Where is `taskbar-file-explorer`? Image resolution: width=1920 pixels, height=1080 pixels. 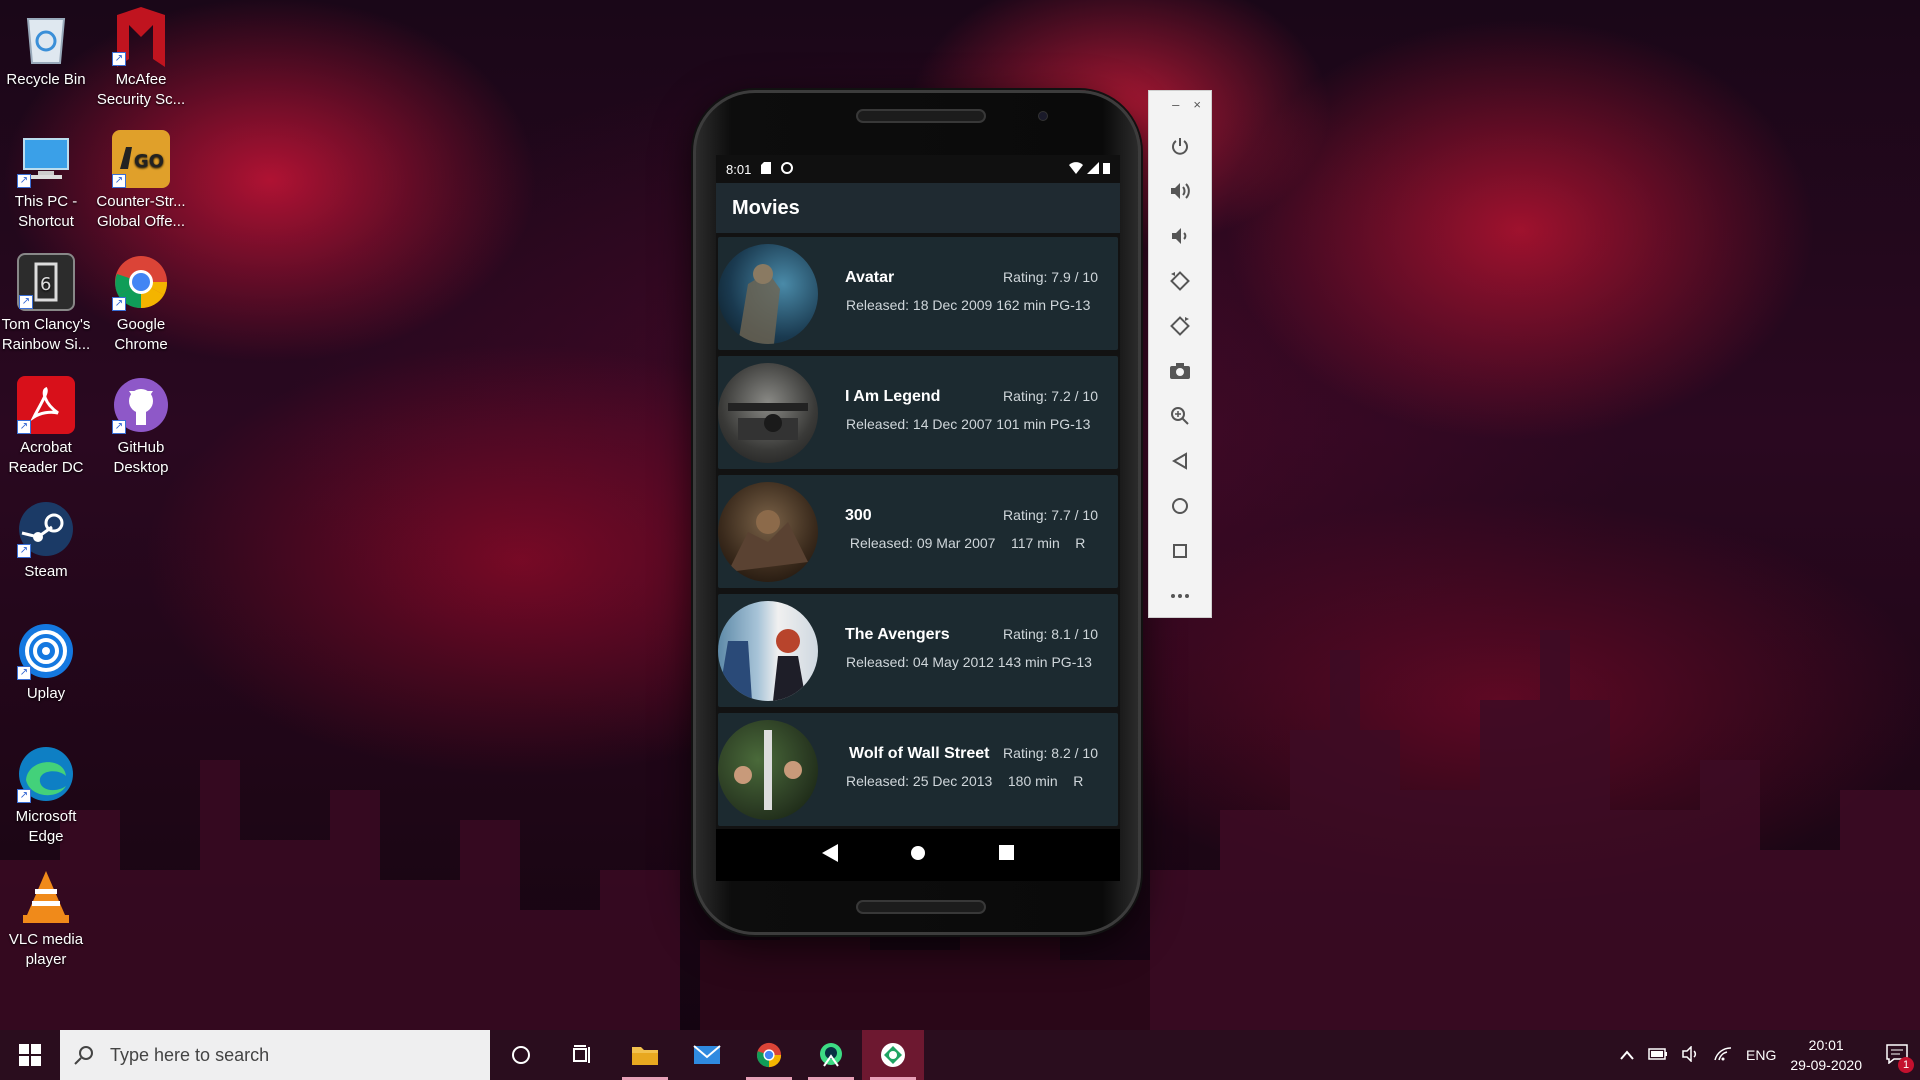 taskbar-file-explorer is located at coordinates (645, 1055).